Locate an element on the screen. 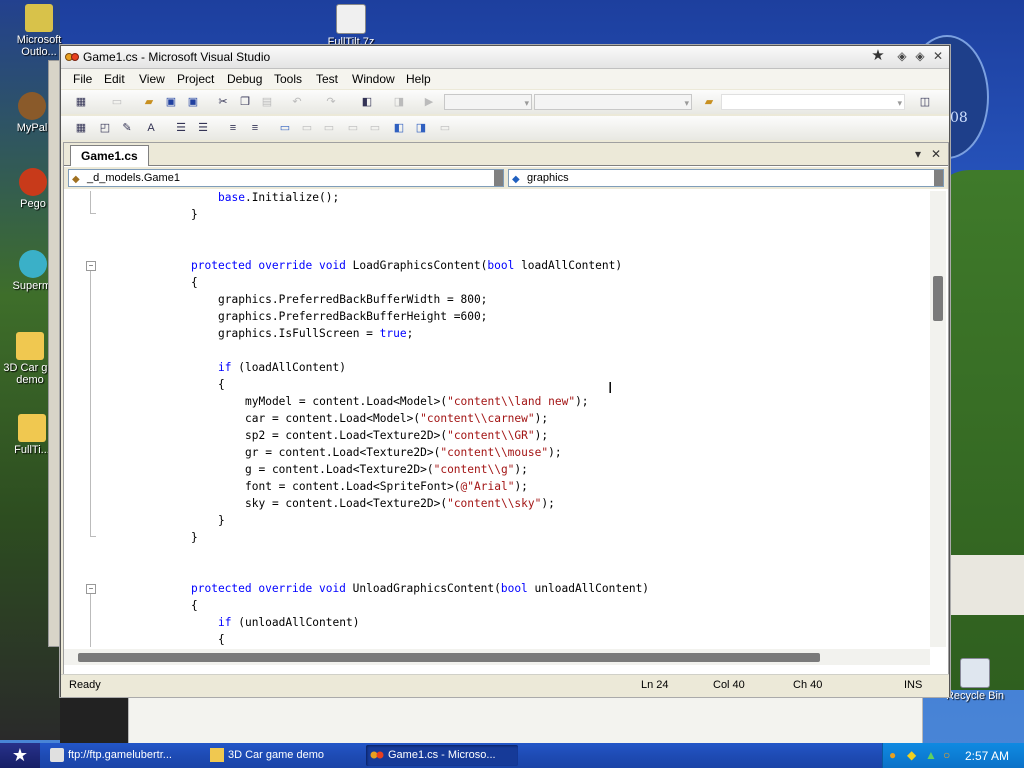  new-project-icon: ▦ is located at coordinates (81, 102).